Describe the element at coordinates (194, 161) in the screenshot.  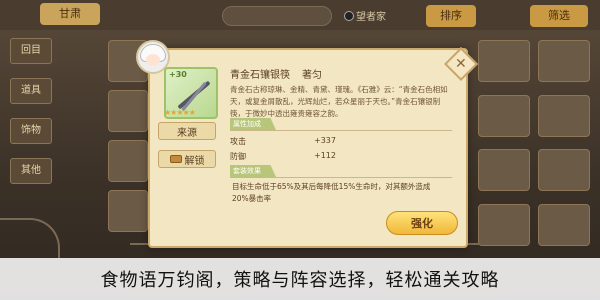
I see `unlock-label: 解锁` at that location.